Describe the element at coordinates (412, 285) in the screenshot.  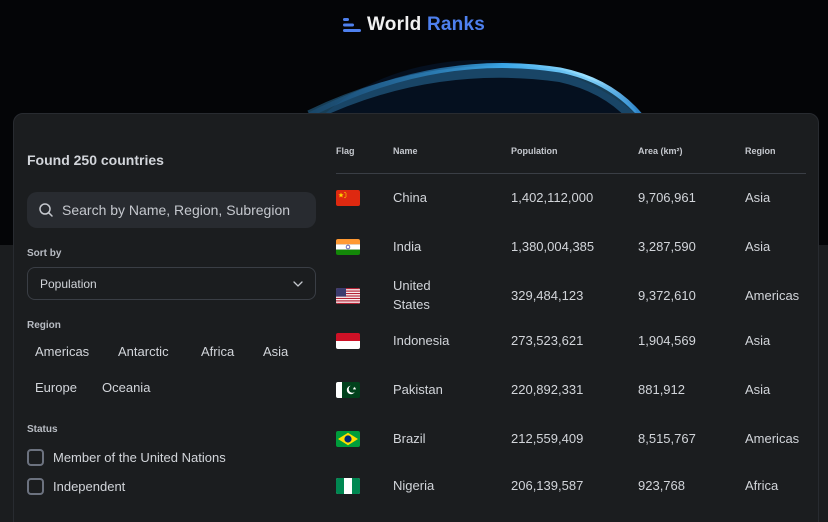
I see `country-name-line1: United` at that location.